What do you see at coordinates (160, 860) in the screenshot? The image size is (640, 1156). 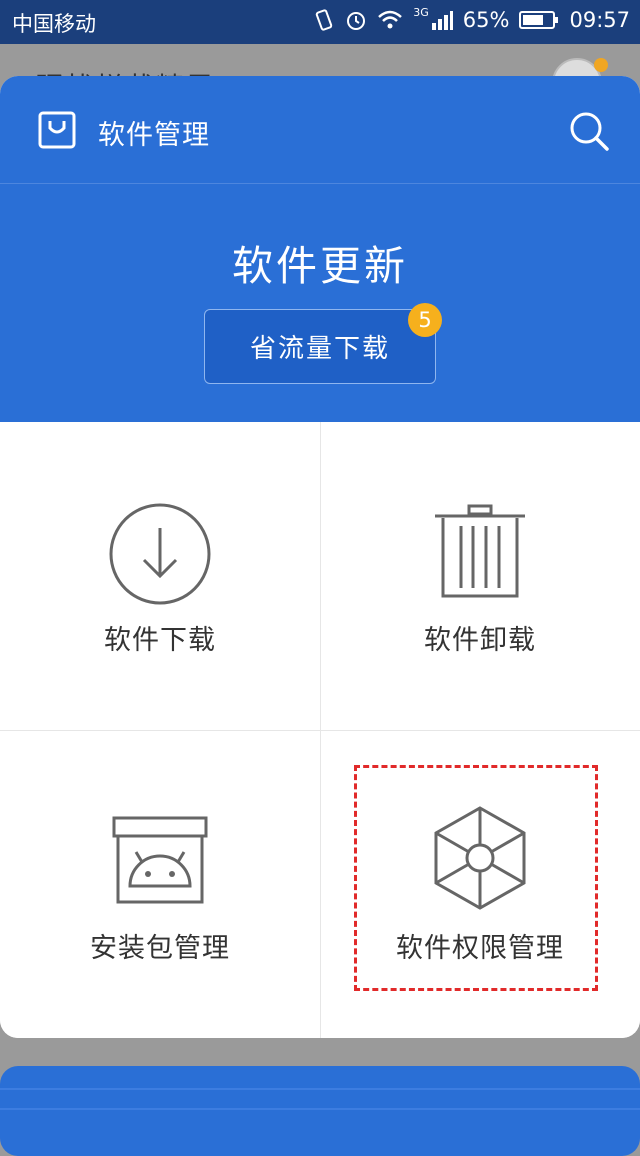 I see `android-package-icon` at bounding box center [160, 860].